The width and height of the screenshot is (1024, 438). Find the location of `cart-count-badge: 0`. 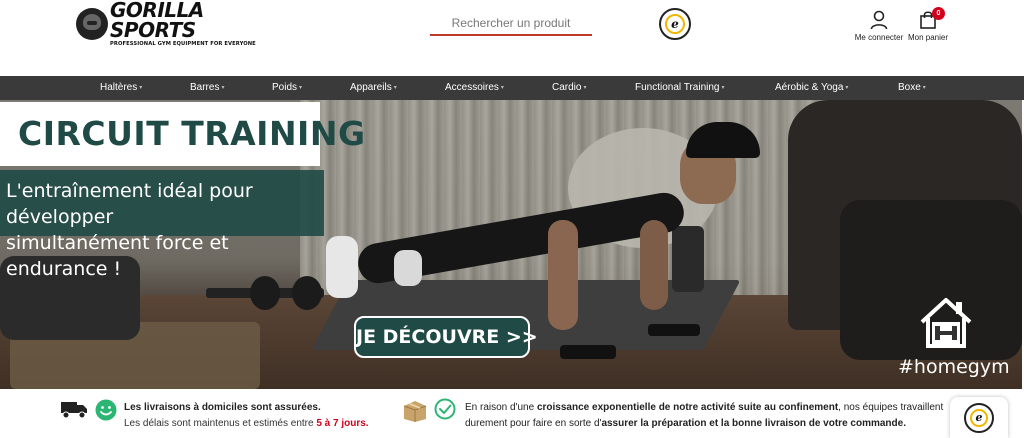

cart-count-badge: 0 is located at coordinates (938, 13).